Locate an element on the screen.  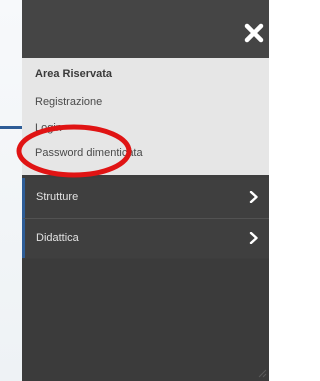
close-button is located at coordinates (254, 33).